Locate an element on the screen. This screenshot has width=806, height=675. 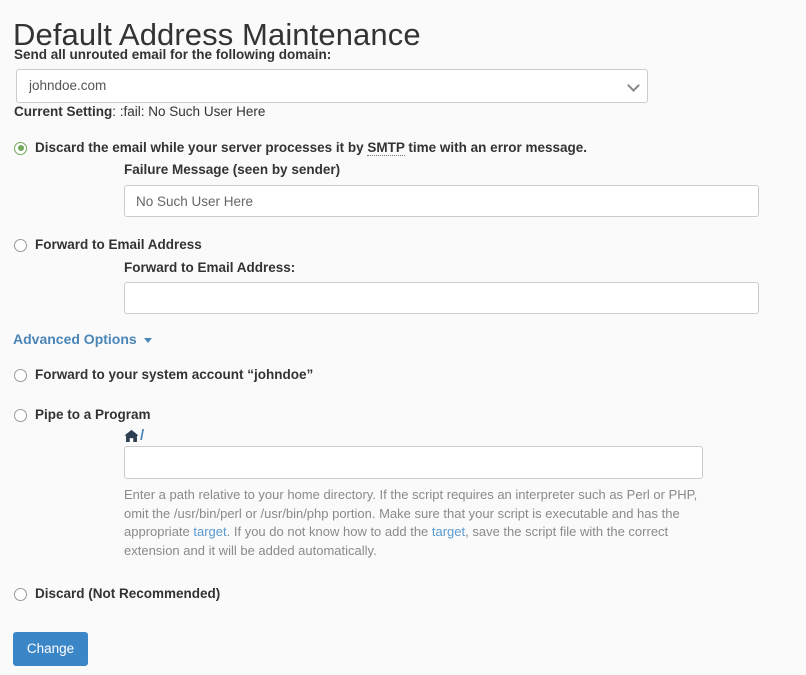
advanced-options-toggle: Advanced Options is located at coordinates (82, 339).